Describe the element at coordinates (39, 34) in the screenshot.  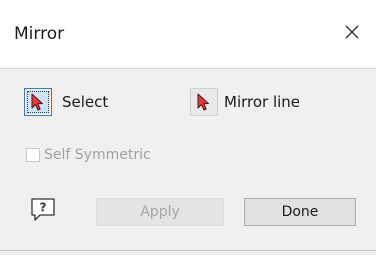
I see `dialog-title: Mirror` at that location.